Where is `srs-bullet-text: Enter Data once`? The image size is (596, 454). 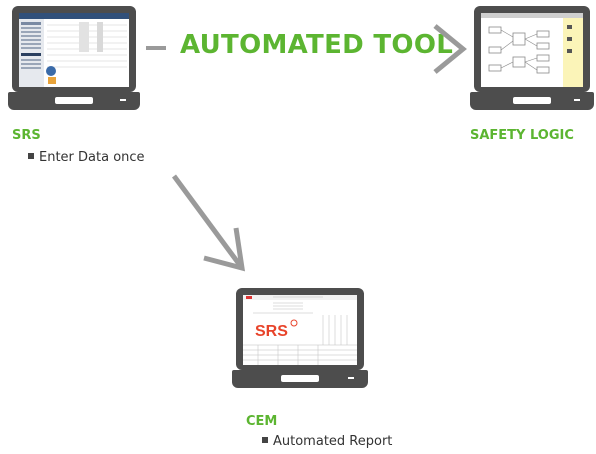 srs-bullet-text: Enter Data once is located at coordinates (92, 157).